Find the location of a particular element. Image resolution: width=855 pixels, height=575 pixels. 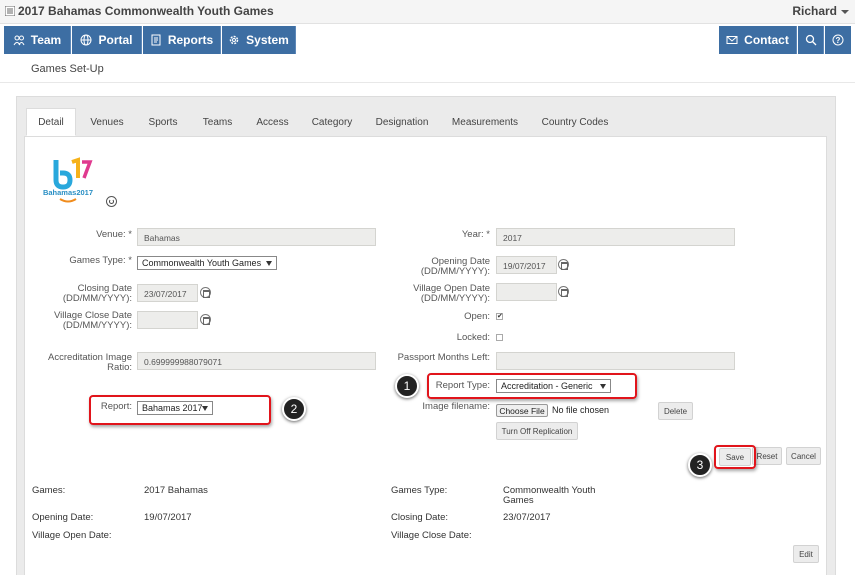

games-type-select: Commonwealth Youth Games is located at coordinates (207, 263).